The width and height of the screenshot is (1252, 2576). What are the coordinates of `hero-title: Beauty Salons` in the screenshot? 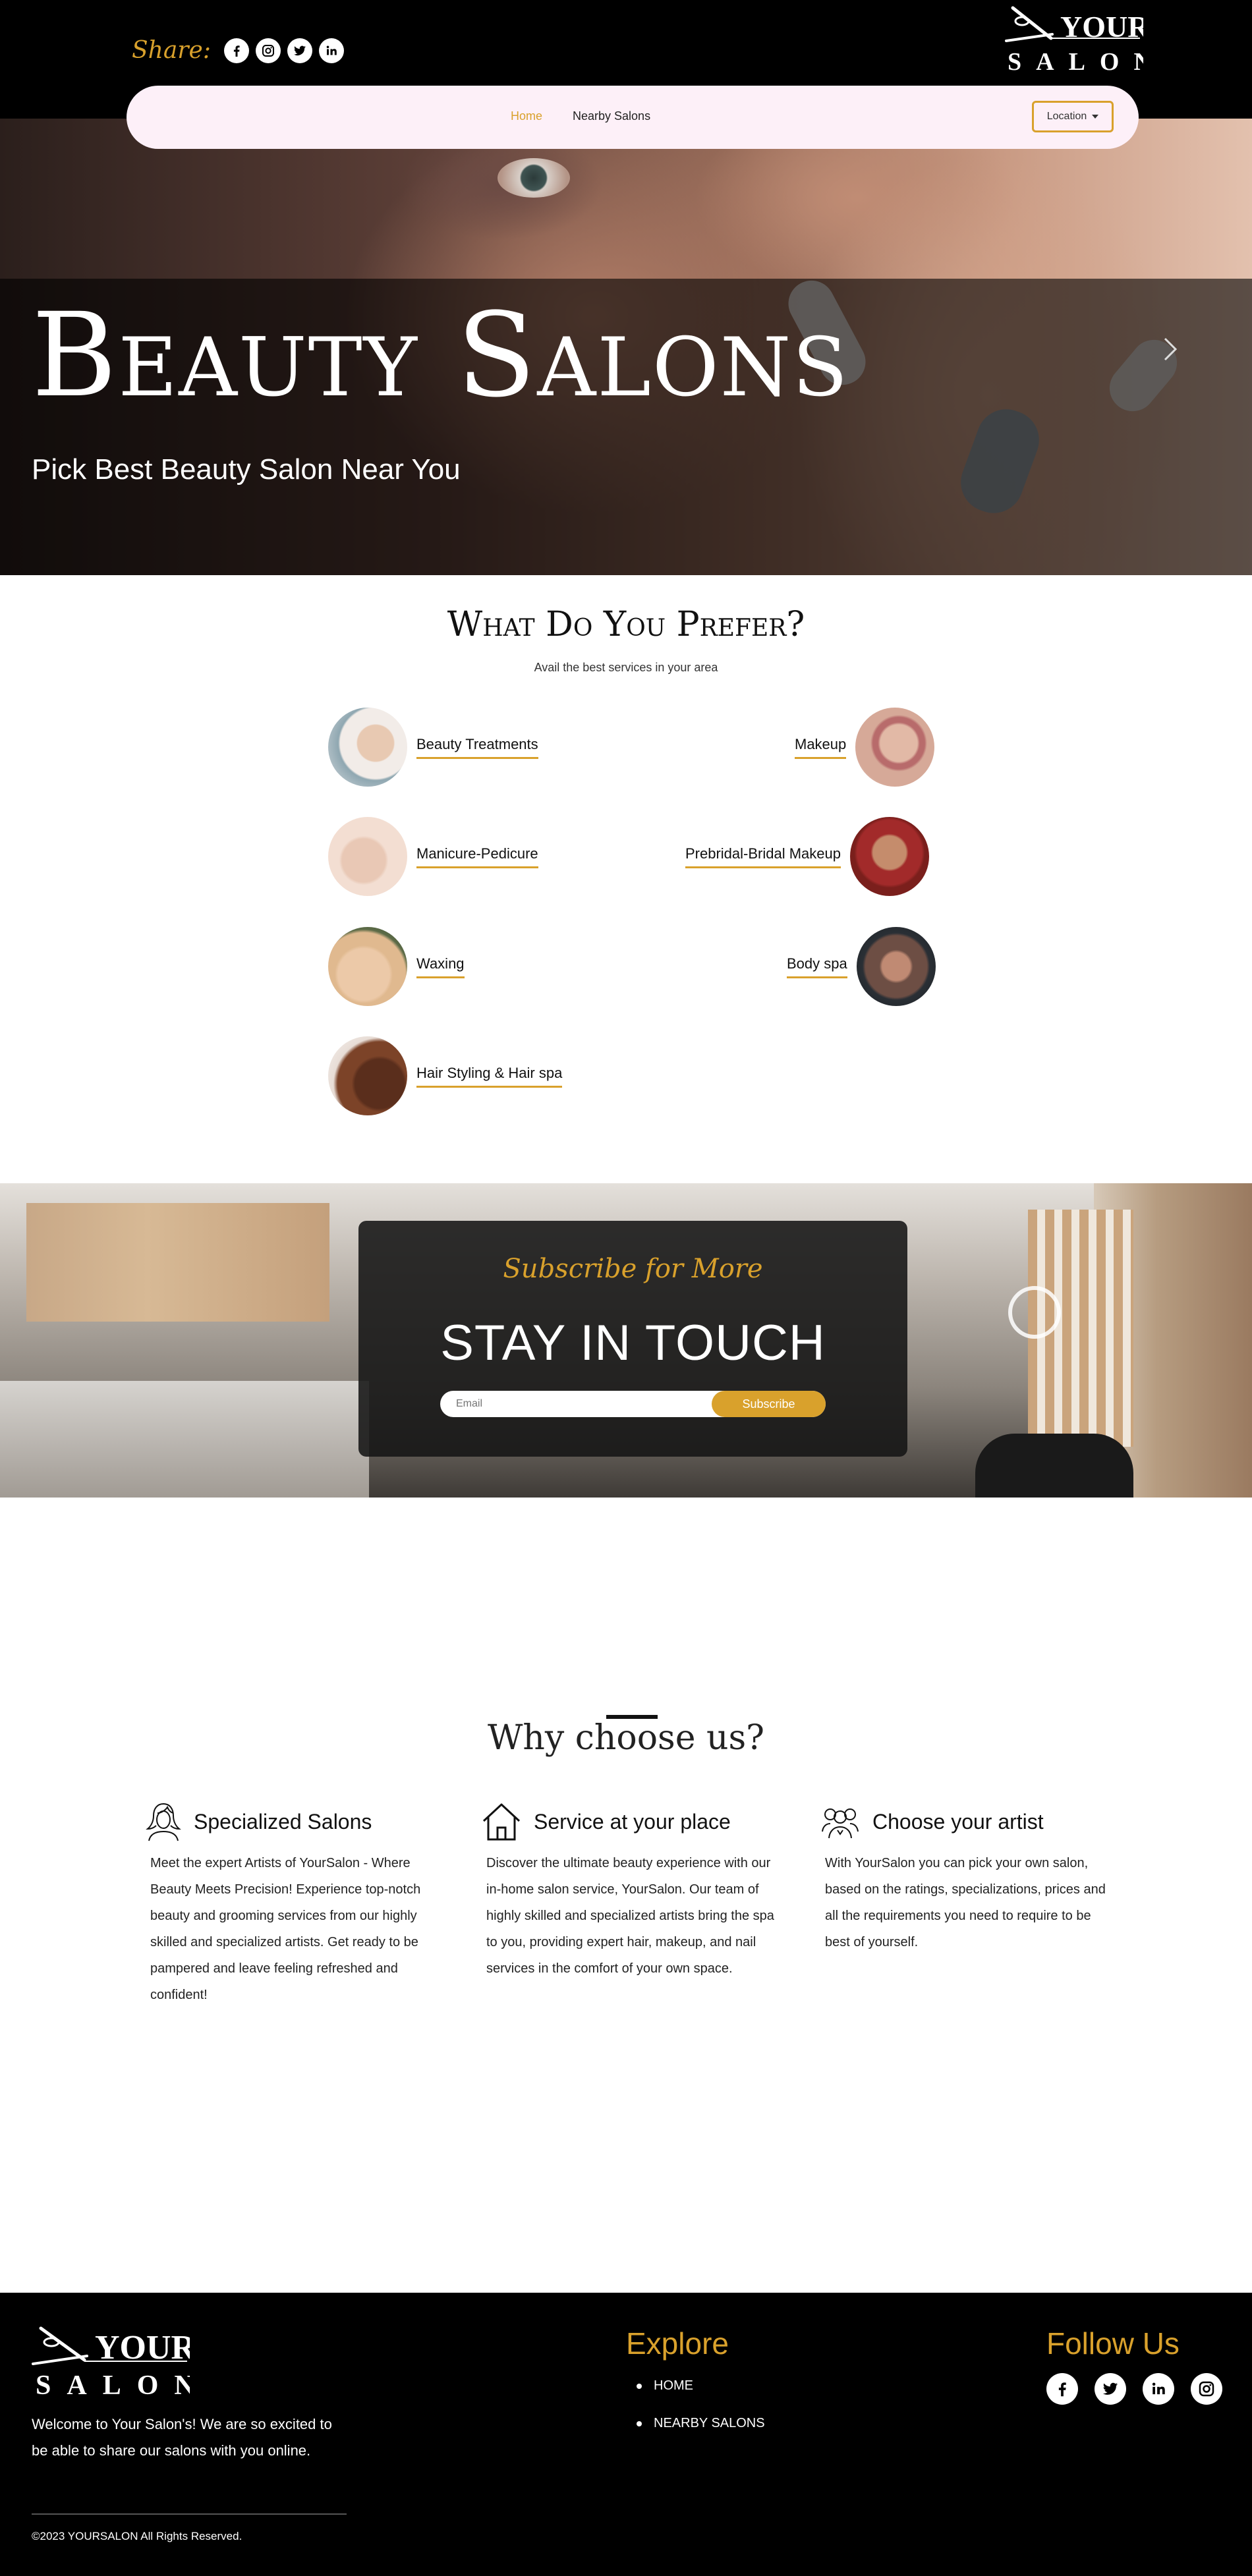 It's located at (440, 355).